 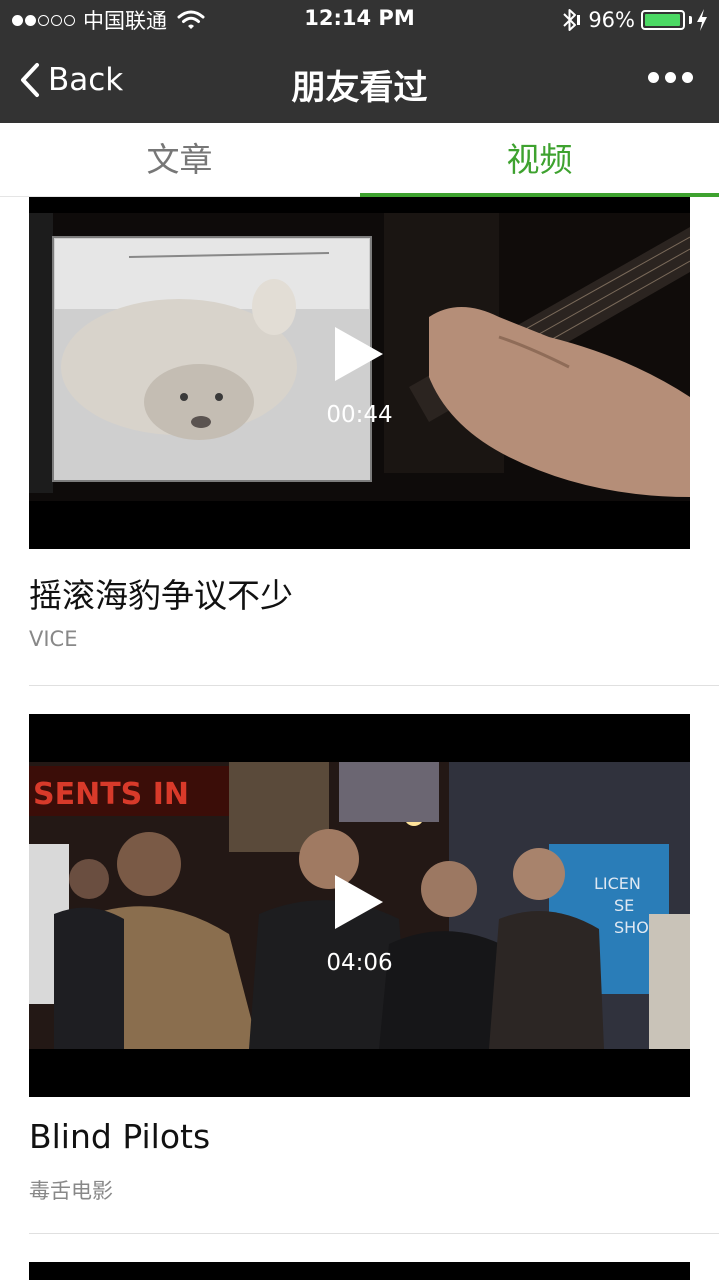 I want to click on video-duration: 00:44, so click(x=359, y=415).